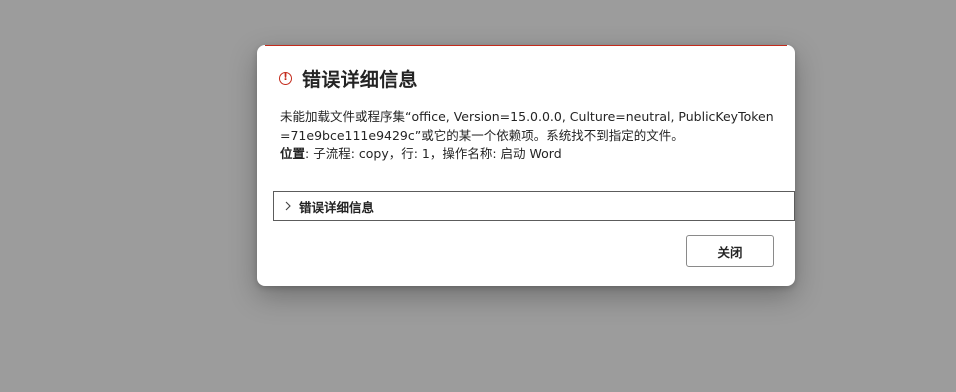 Image resolution: width=956 pixels, height=392 pixels. I want to click on dialog-title: 错误详细信息, so click(360, 79).